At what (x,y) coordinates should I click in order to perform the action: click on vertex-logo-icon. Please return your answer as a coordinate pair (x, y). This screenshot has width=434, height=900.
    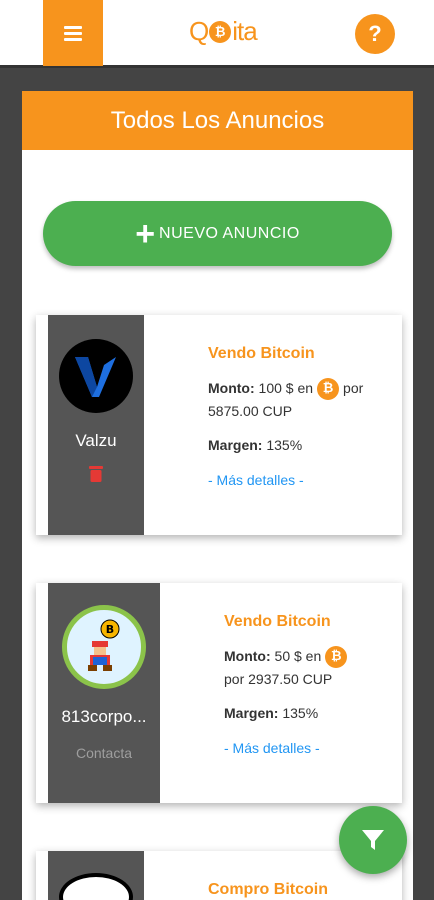
    Looking at the image, I should click on (95, 377).